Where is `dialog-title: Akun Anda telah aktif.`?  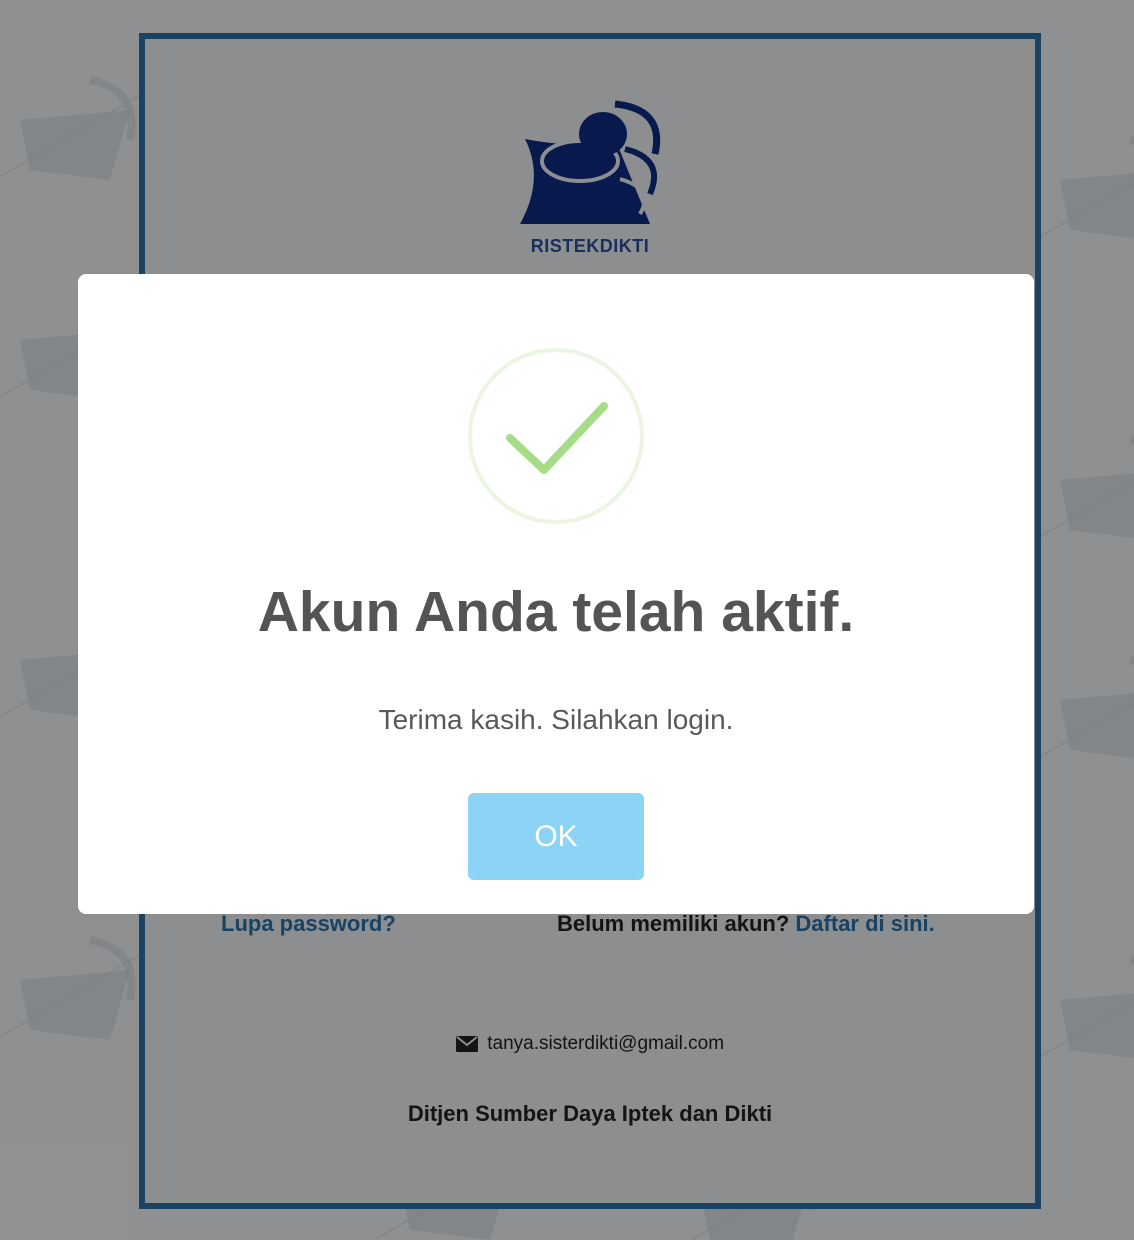 dialog-title: Akun Anda telah aktif. is located at coordinates (556, 612).